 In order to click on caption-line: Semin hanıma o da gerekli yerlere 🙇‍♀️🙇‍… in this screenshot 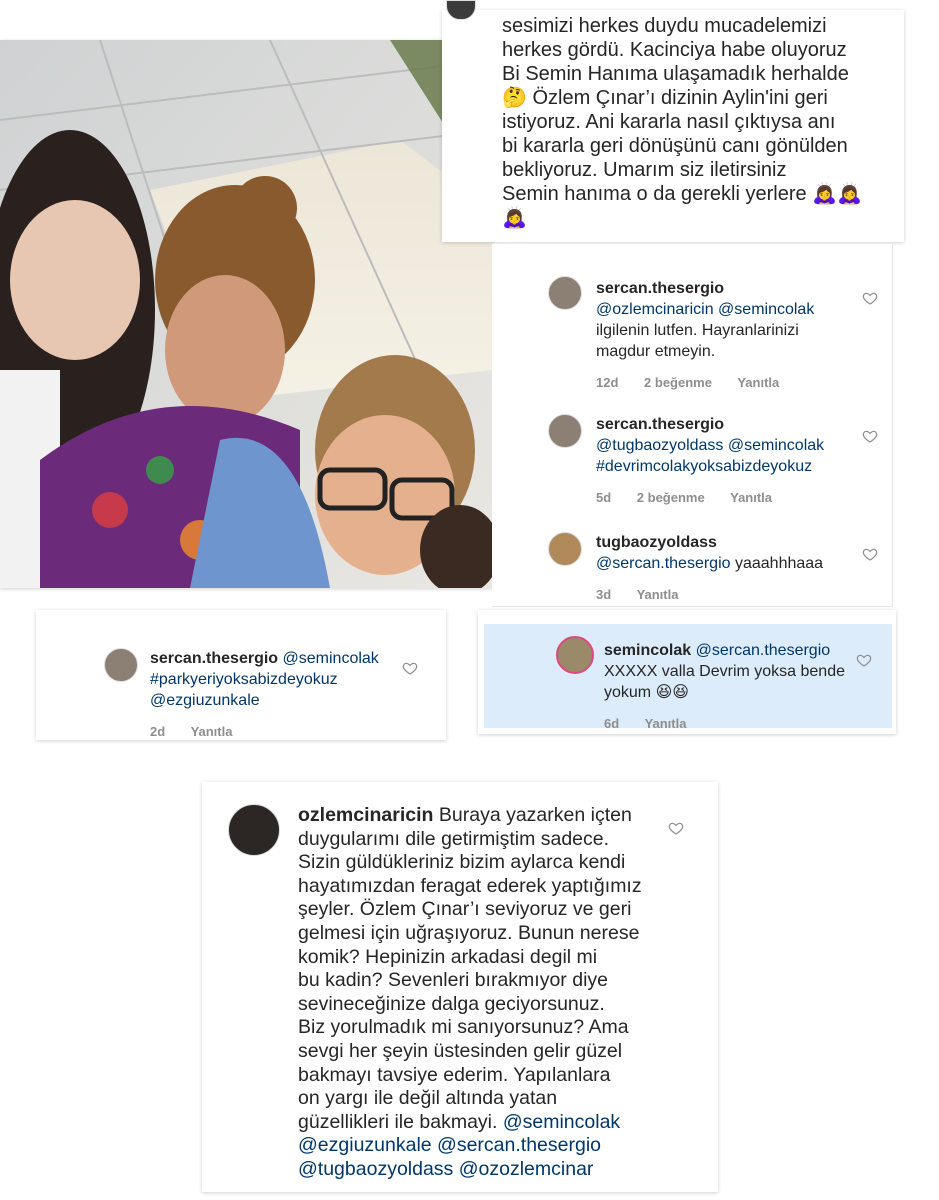, I will do `click(682, 194)`.